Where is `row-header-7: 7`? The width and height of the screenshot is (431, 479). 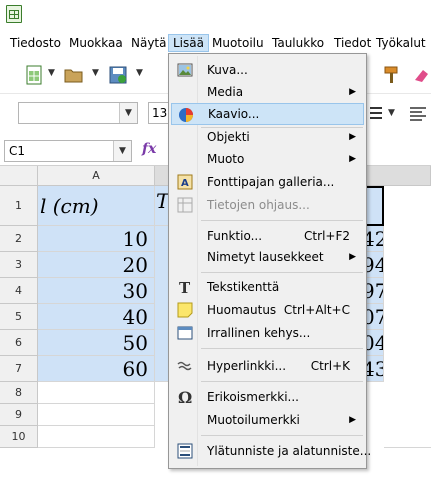
row-header-7: 7 is located at coordinates (19, 369).